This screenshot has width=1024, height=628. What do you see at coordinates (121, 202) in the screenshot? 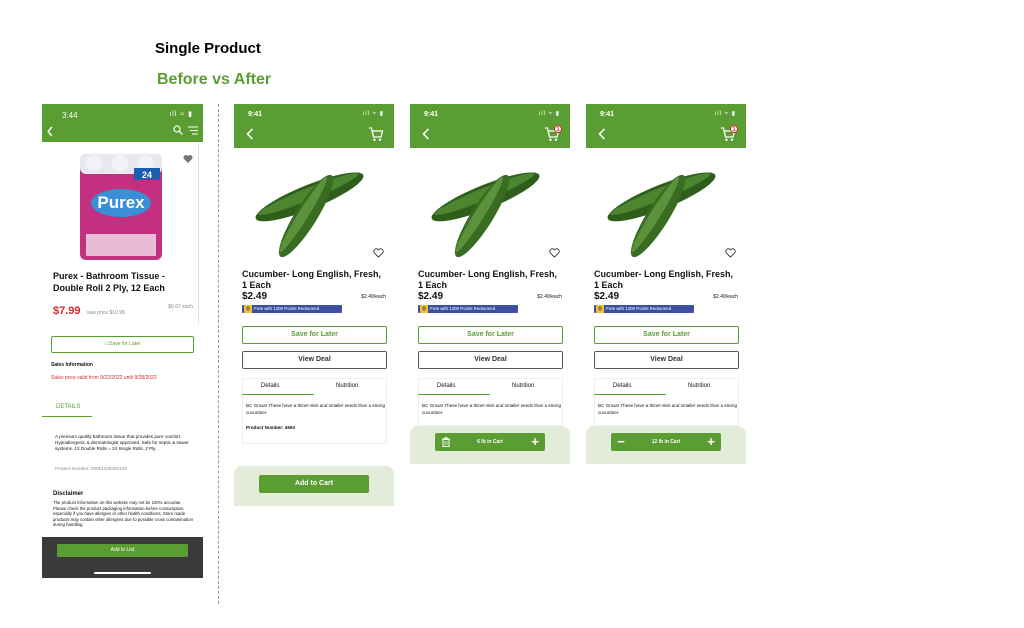
I see `svg-text: Purex` at bounding box center [121, 202].